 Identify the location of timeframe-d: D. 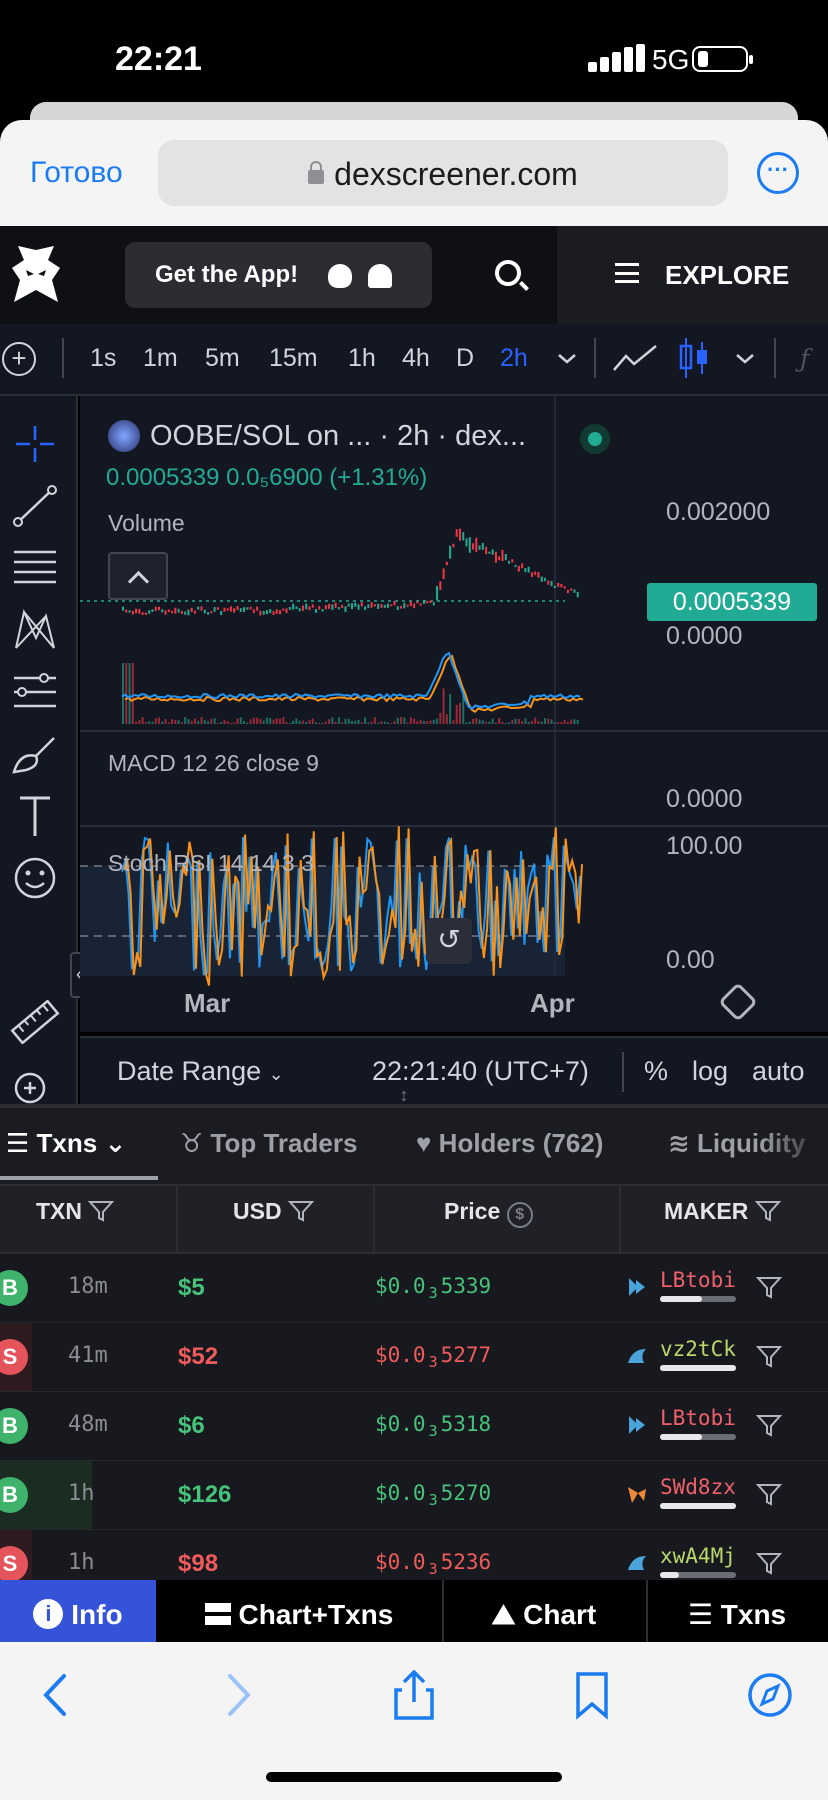
(465, 358).